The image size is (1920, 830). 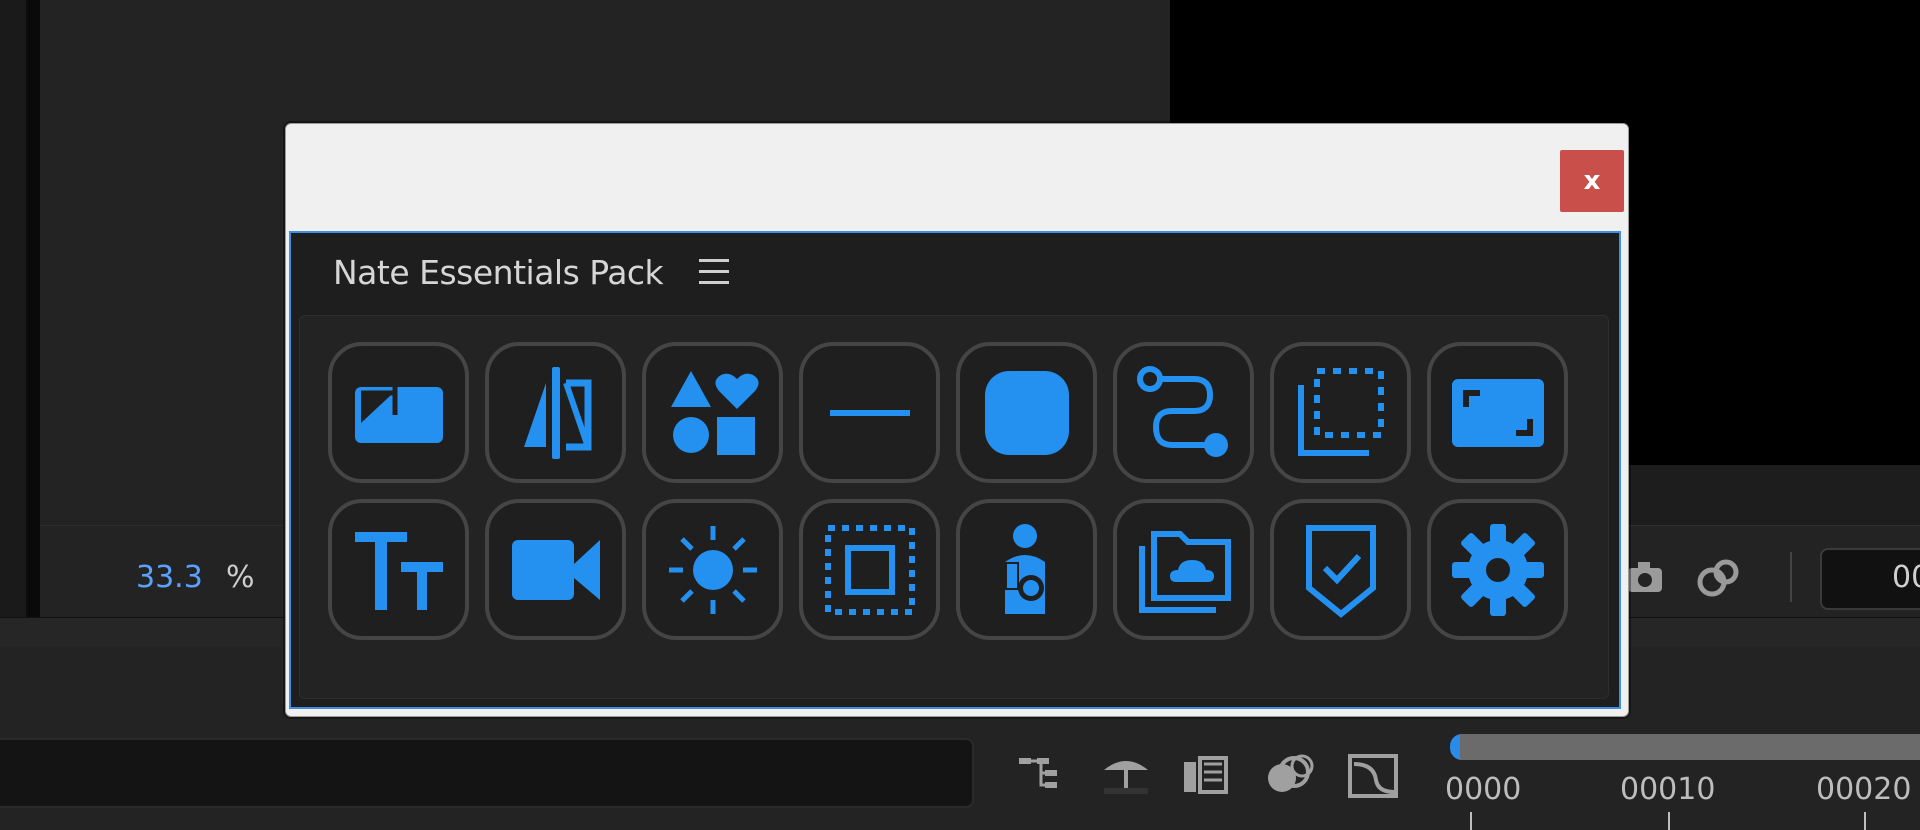 I want to click on show-snapshot-icon, so click(x=1718, y=577).